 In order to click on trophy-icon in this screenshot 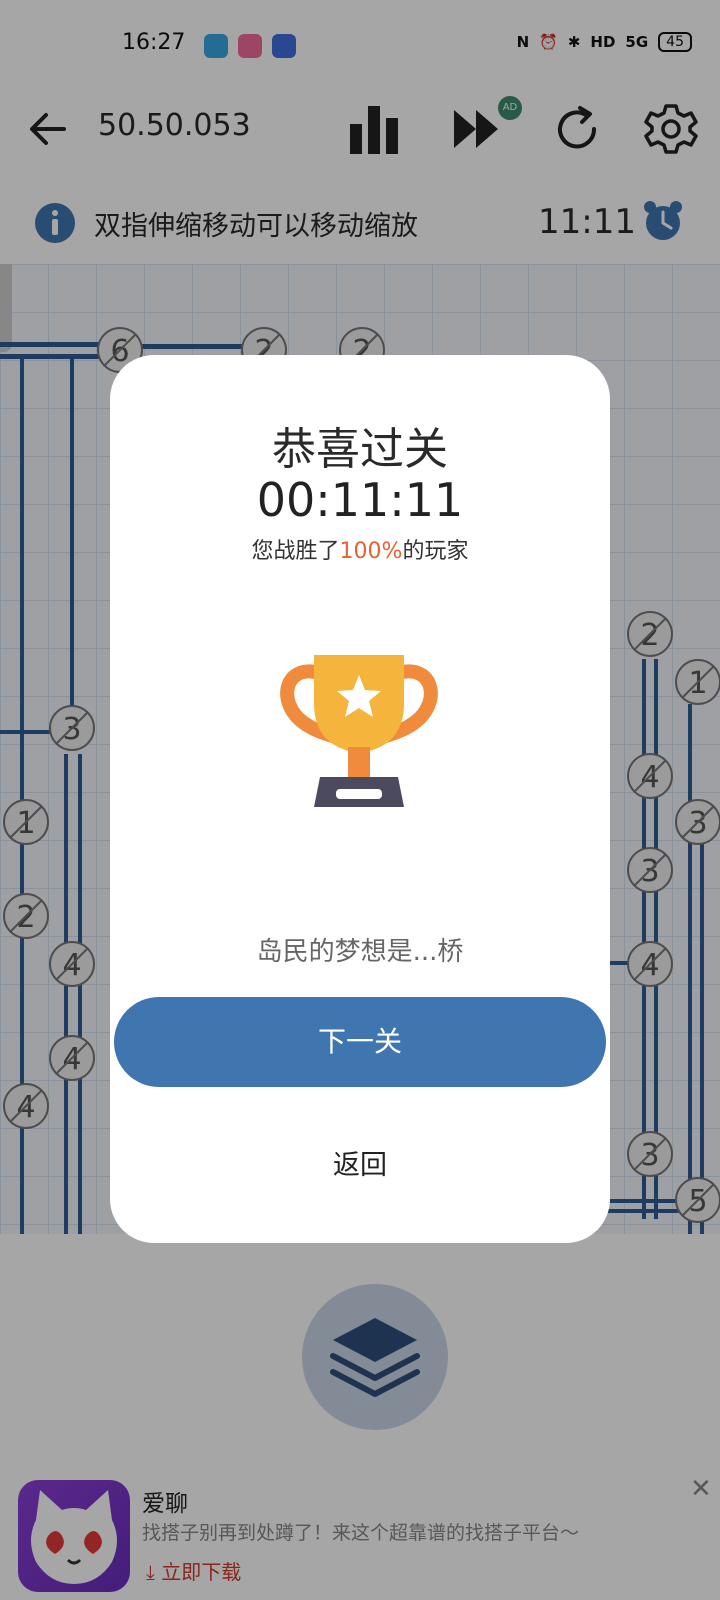, I will do `click(359, 731)`.